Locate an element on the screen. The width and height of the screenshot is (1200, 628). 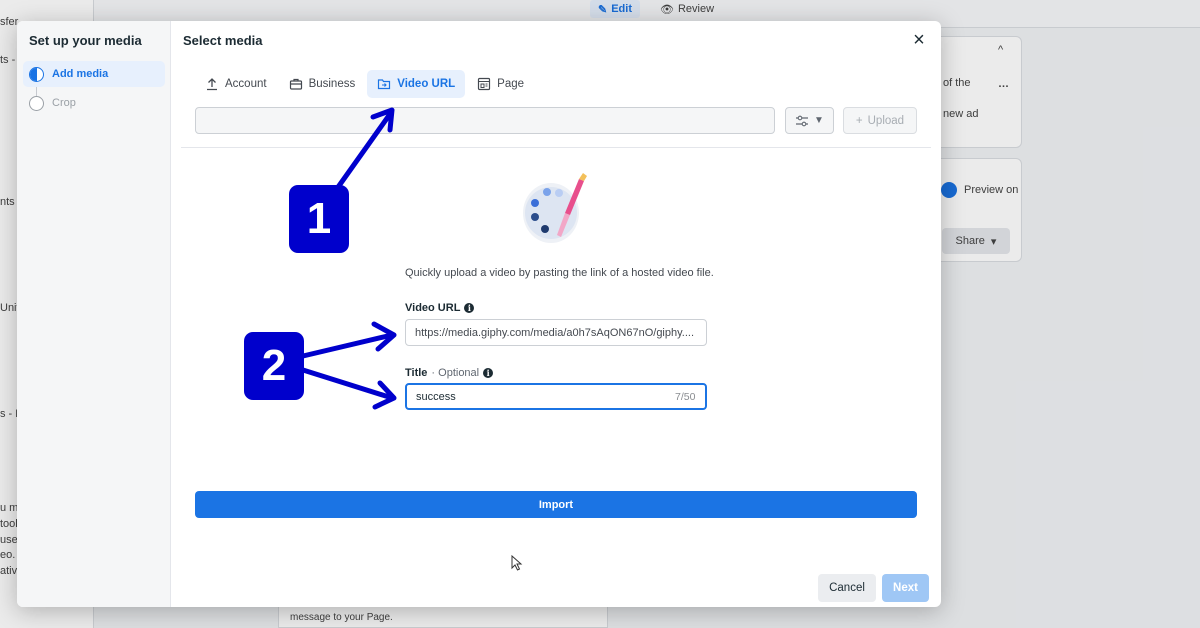
video-url-label-text: Video URL is located at coordinates (433, 308).